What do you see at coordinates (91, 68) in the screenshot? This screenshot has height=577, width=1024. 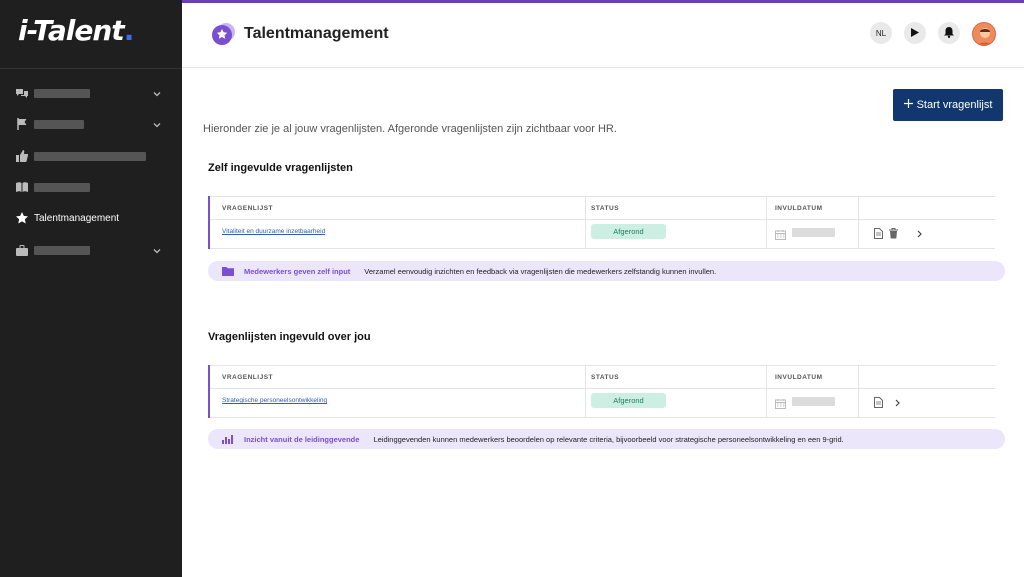 I see `sidebar-divider` at bounding box center [91, 68].